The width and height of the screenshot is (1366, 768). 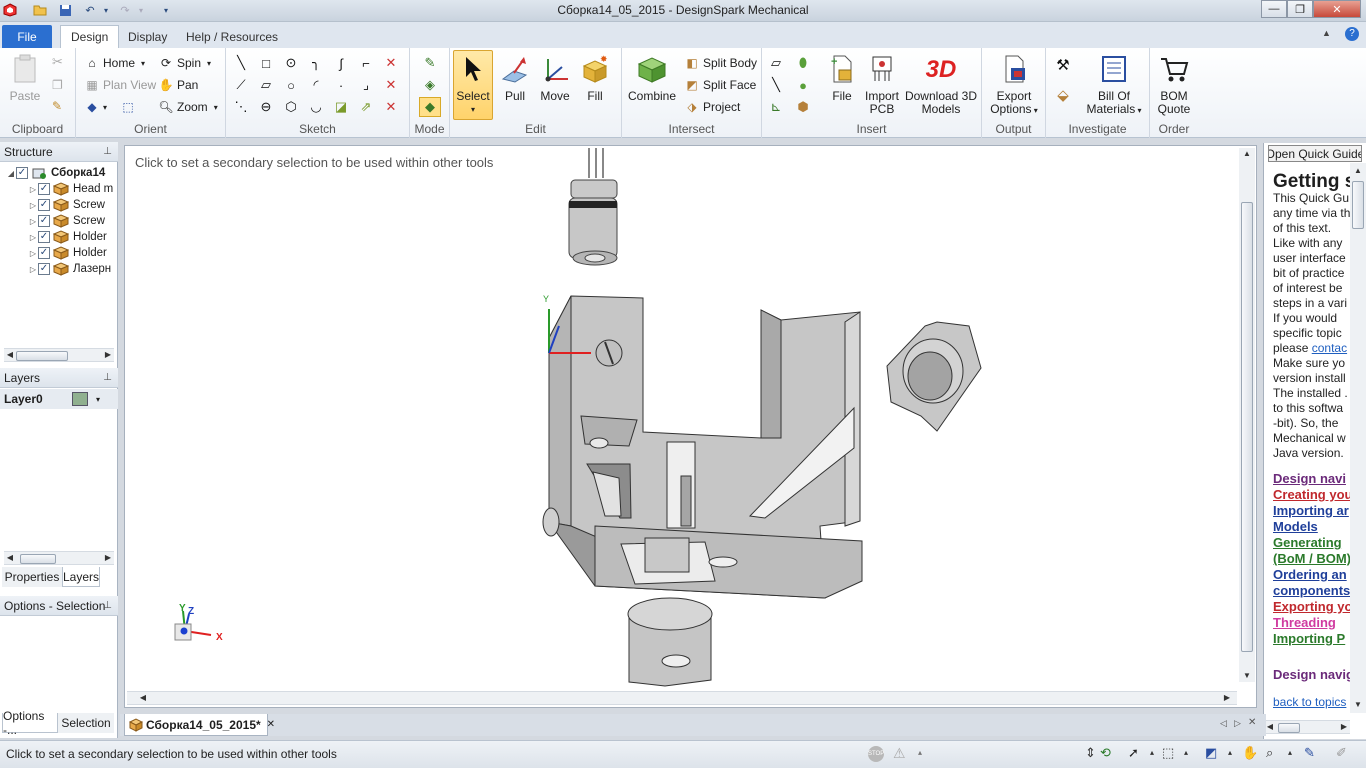 I want to click on layer-color-dropdown-icon: ▾, so click(x=98, y=399).